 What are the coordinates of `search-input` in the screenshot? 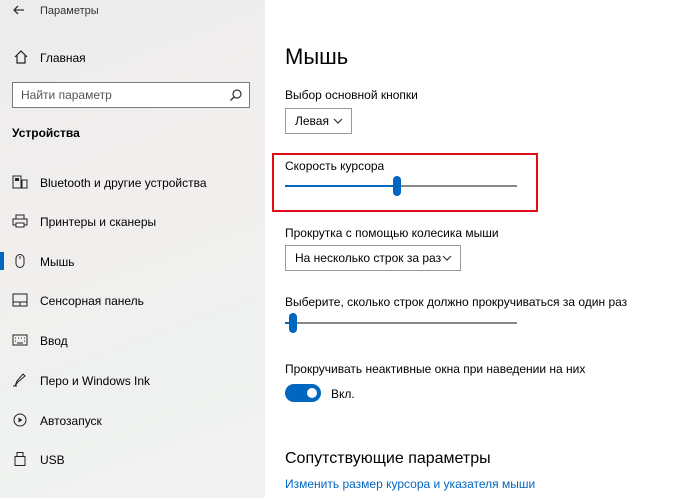 It's located at (118, 95).